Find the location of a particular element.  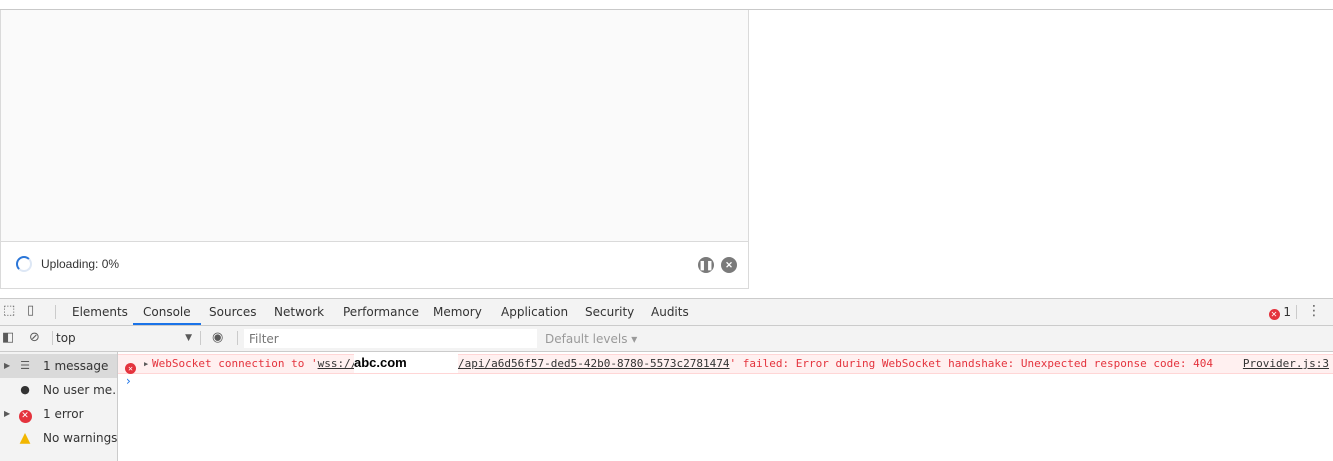

user-icon: ● is located at coordinates (25, 389).